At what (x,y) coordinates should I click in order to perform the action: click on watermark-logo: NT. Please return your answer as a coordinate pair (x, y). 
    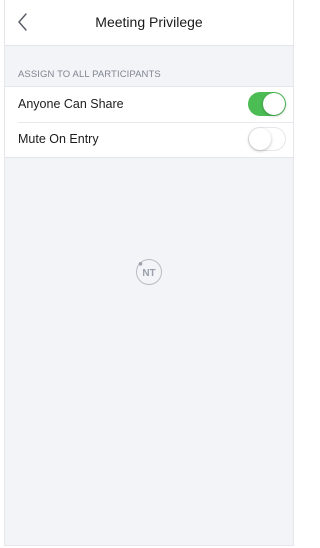
    Looking at the image, I should click on (149, 272).